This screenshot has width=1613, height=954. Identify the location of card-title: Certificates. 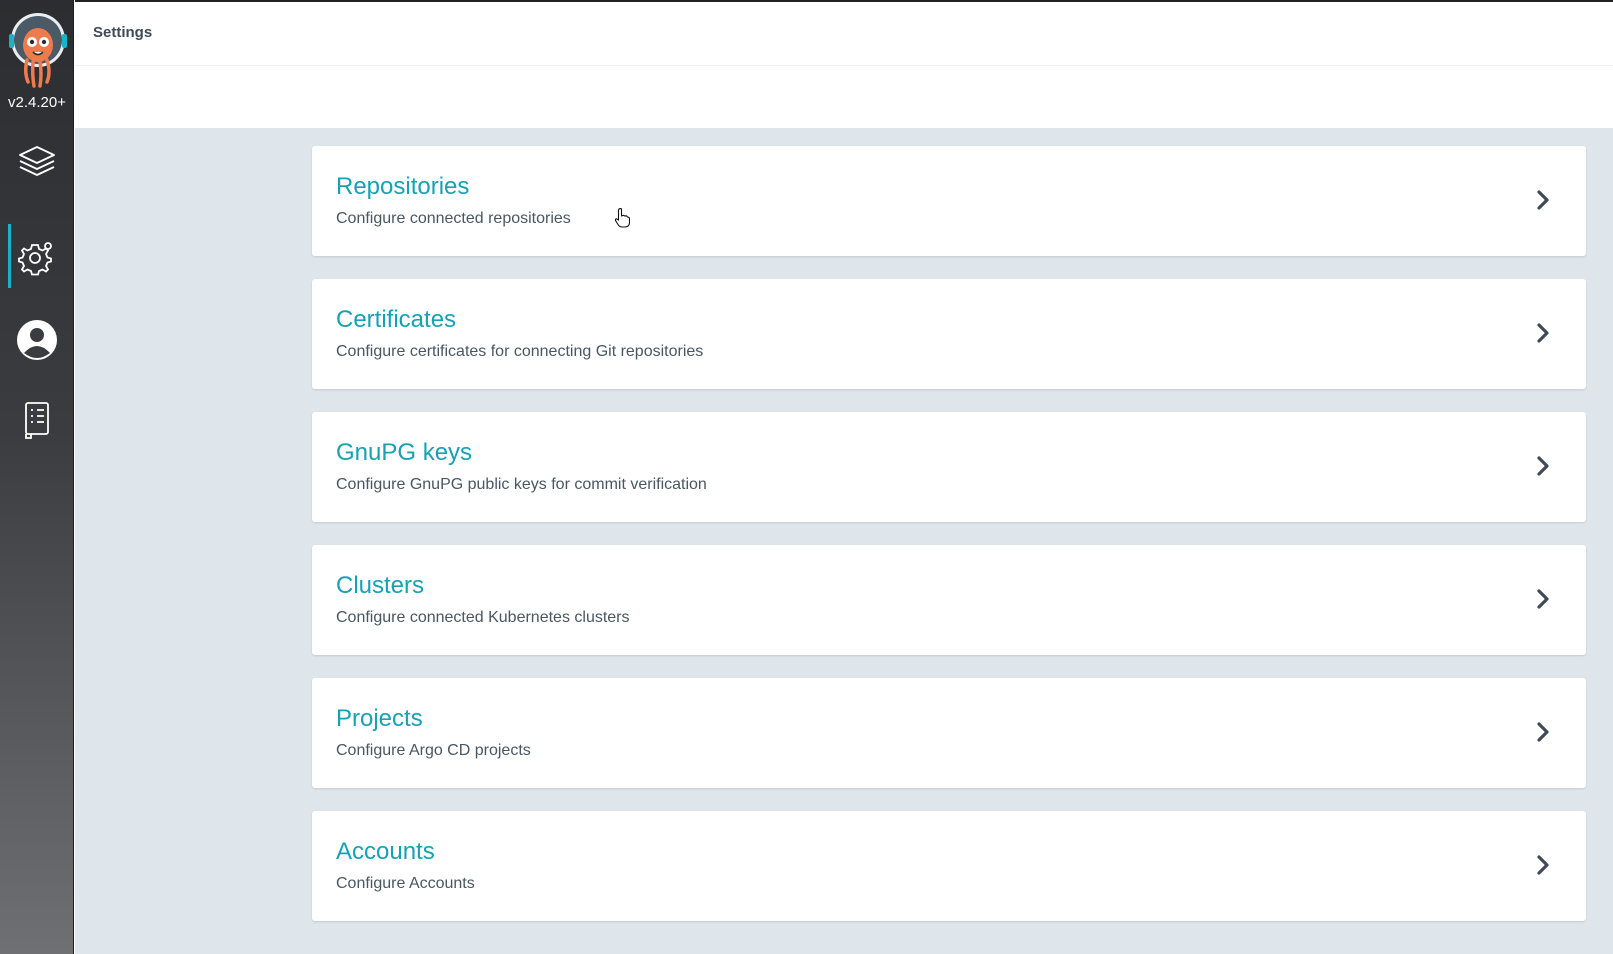
(396, 319).